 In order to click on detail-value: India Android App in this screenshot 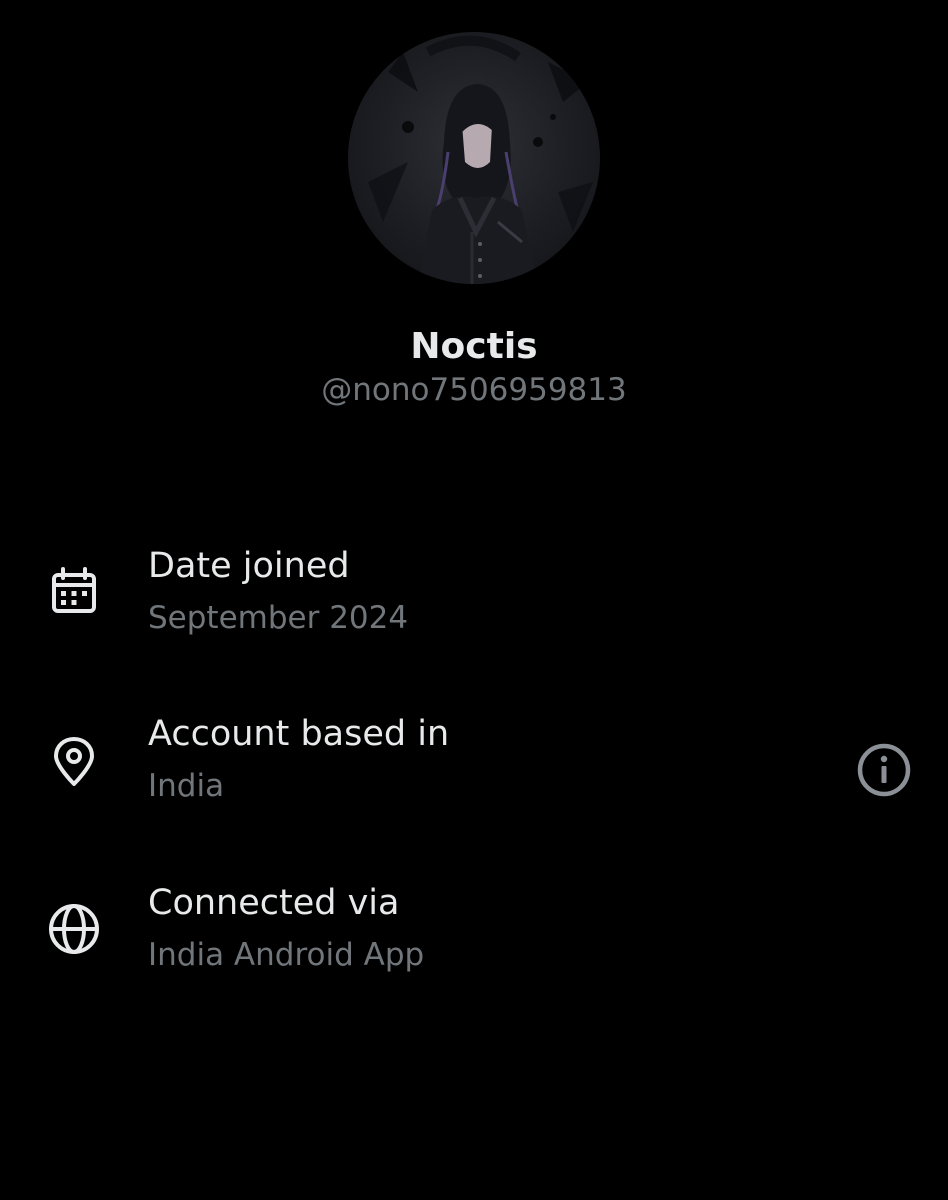, I will do `click(286, 955)`.